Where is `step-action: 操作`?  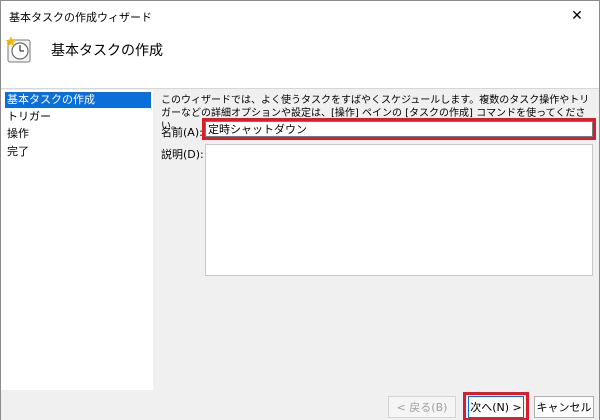
step-action: 操作 is located at coordinates (18, 133).